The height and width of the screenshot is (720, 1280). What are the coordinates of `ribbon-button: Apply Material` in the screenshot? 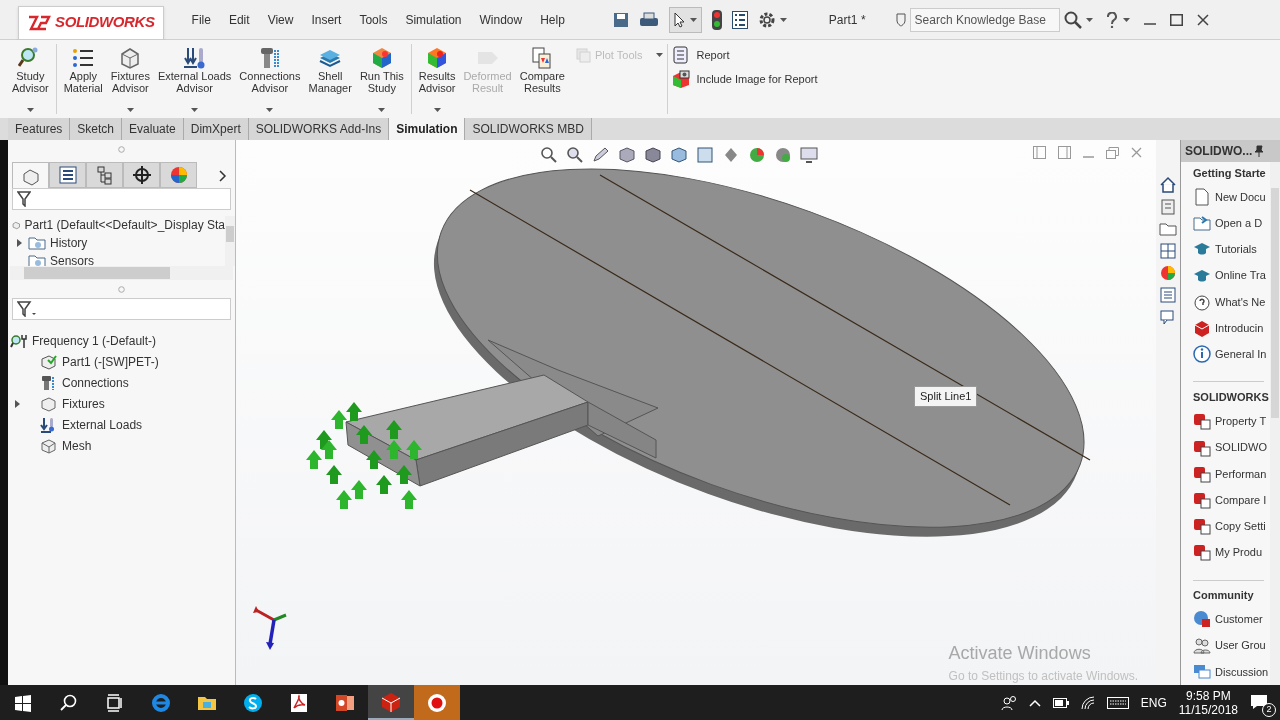 It's located at (83, 79).